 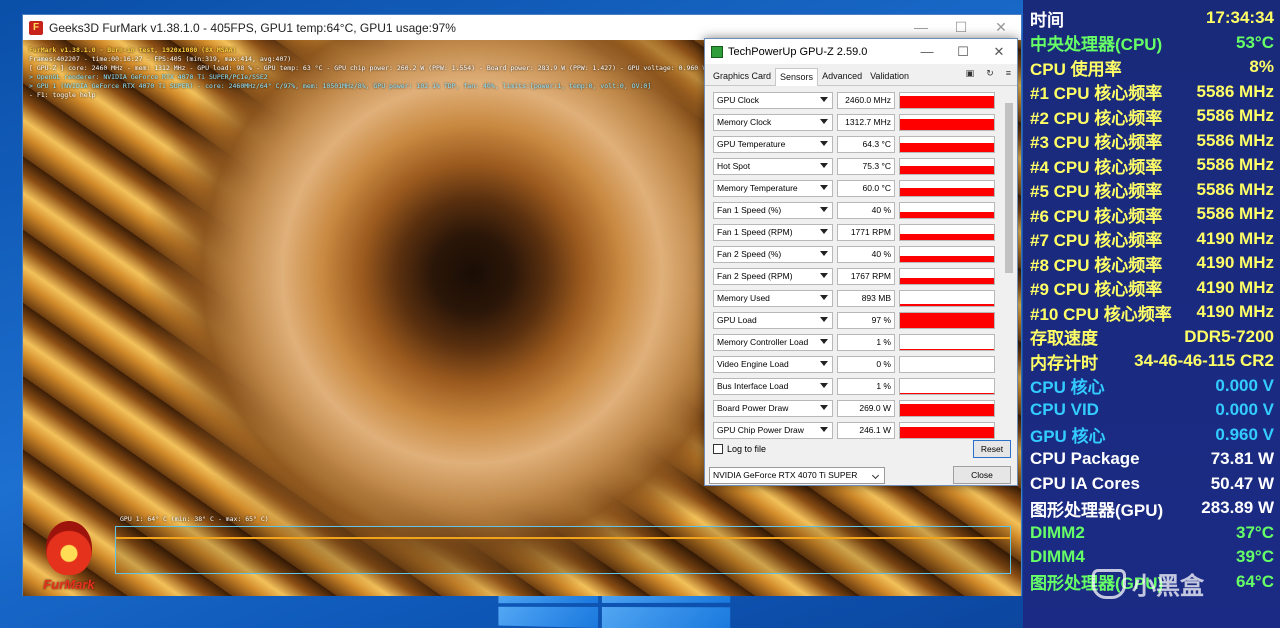 What do you see at coordinates (858, 320) in the screenshot?
I see `sensor-row: GPU Load 97 %` at bounding box center [858, 320].